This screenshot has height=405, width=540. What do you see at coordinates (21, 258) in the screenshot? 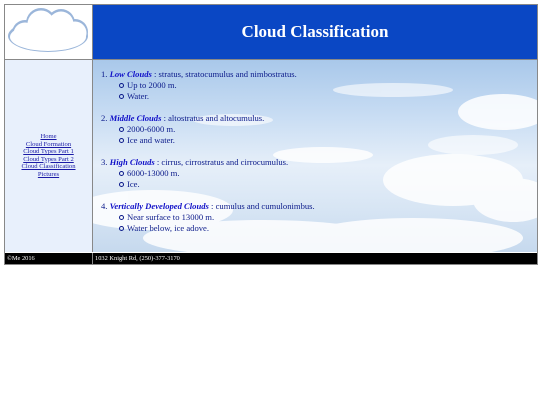
I see `copyright-text: ©Me 2016` at bounding box center [21, 258].